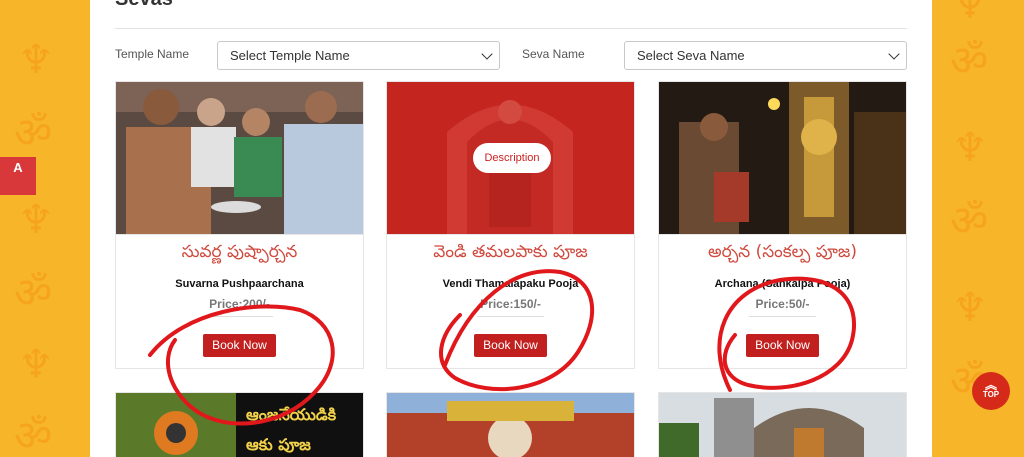 The width and height of the screenshot is (1024, 457). Describe the element at coordinates (239, 284) in the screenshot. I see `seva-english-name: Suvarna Pushpaarchana` at that location.